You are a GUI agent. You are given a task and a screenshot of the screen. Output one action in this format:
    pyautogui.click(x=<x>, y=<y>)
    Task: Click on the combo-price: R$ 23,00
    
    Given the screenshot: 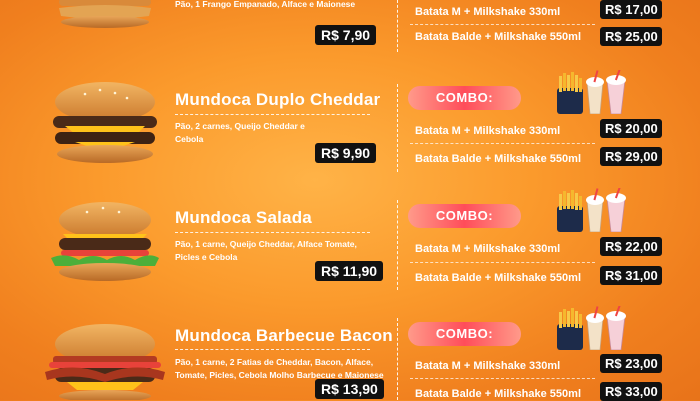 What is the action you would take?
    pyautogui.click(x=631, y=363)
    